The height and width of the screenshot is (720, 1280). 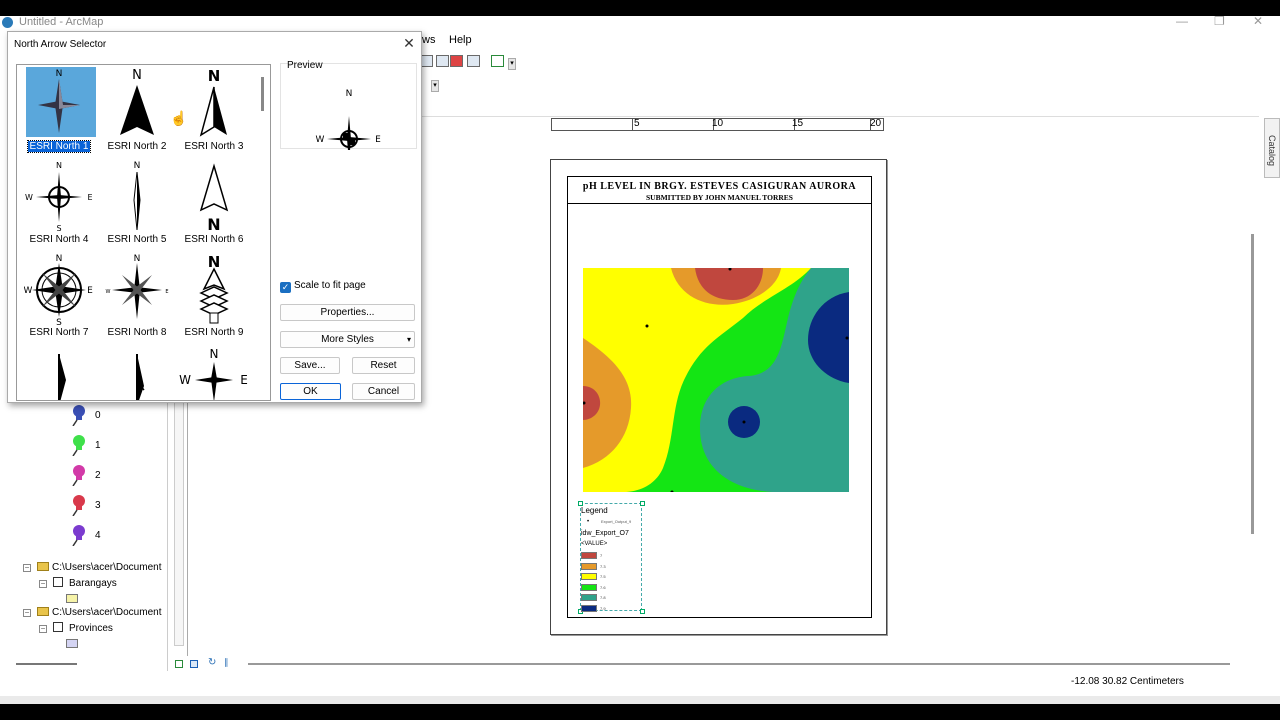 What do you see at coordinates (83, 628) in the screenshot?
I see `layer-row-provinces: Provinces` at bounding box center [83, 628].